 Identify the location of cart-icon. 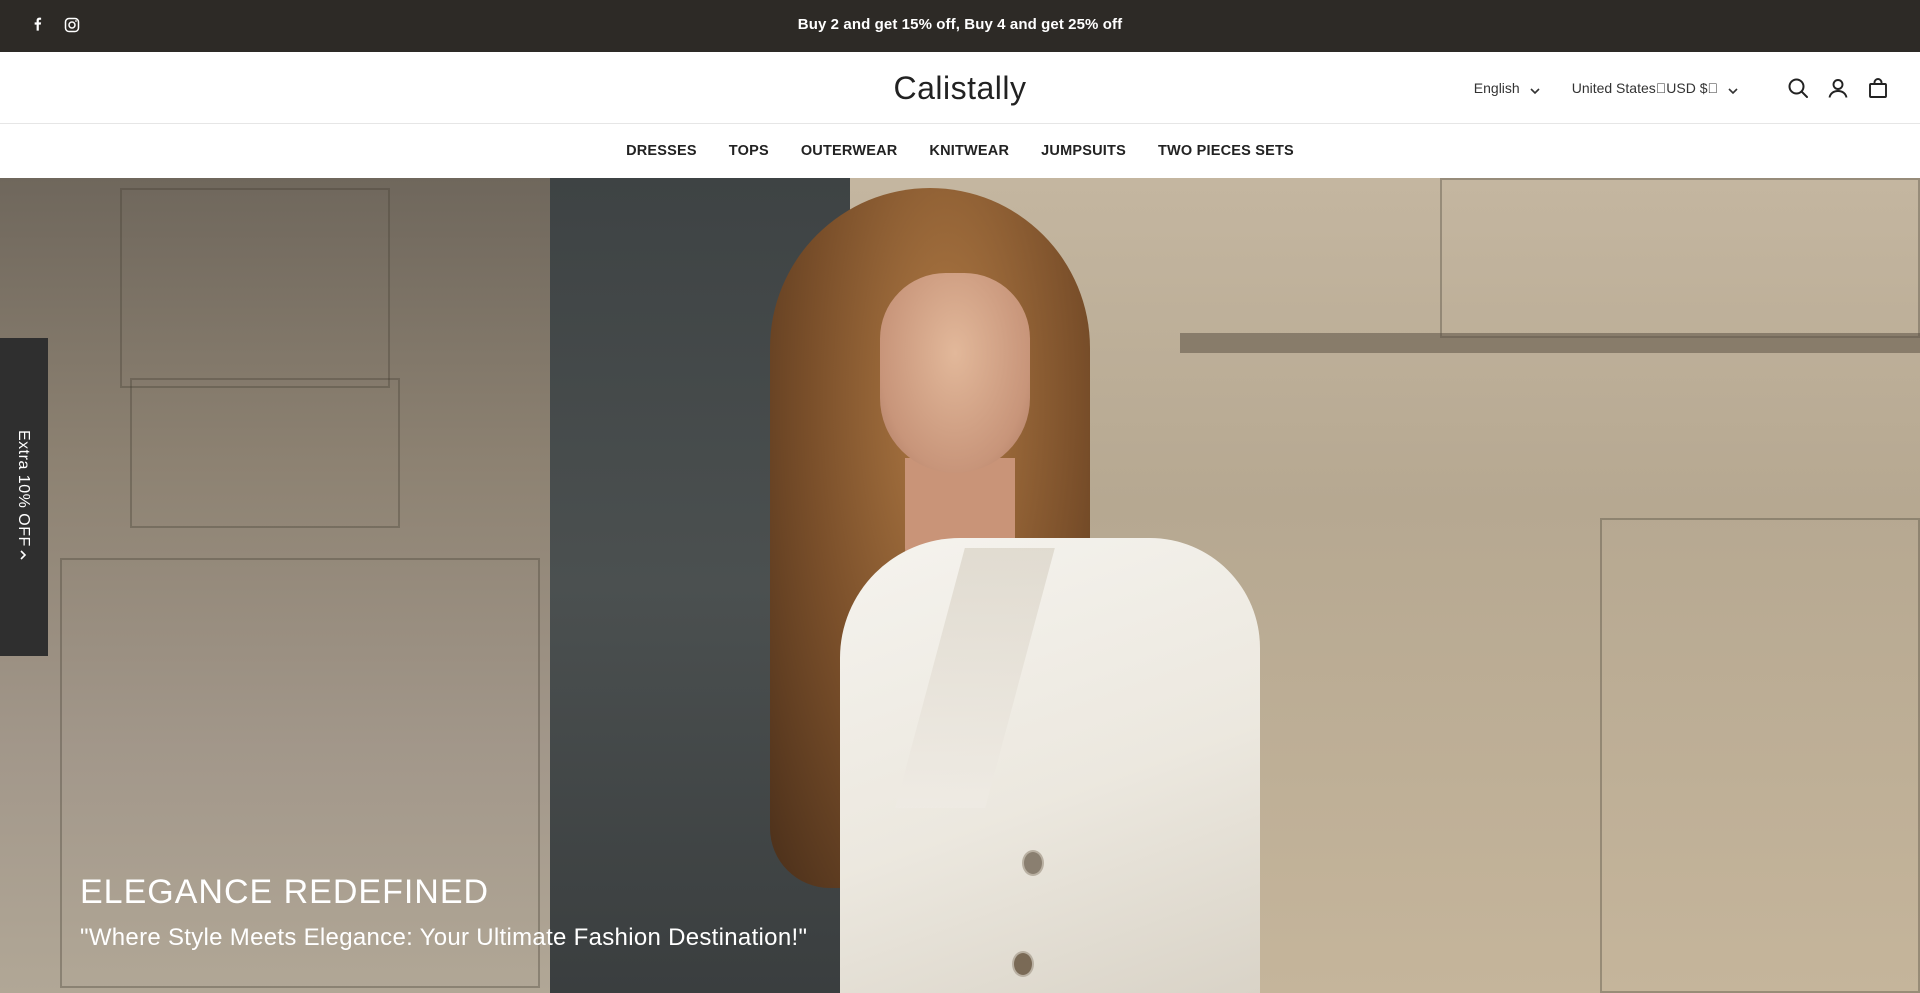
(1878, 88).